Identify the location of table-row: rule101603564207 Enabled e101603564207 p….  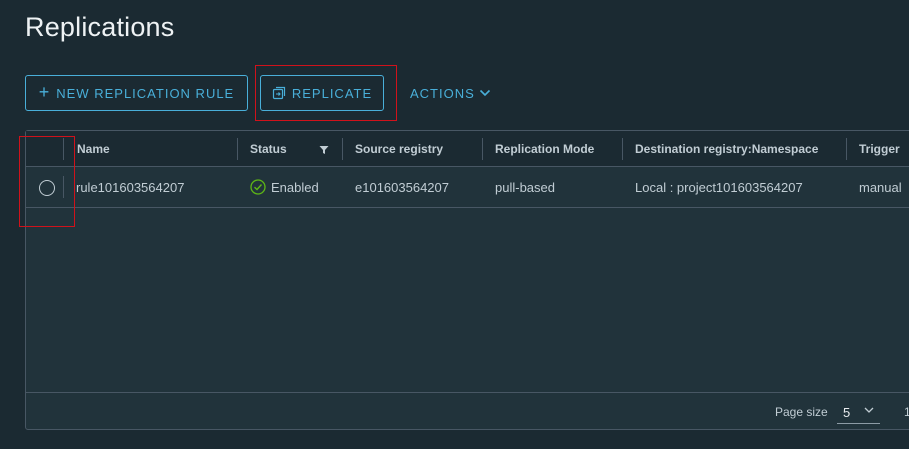
(467, 187).